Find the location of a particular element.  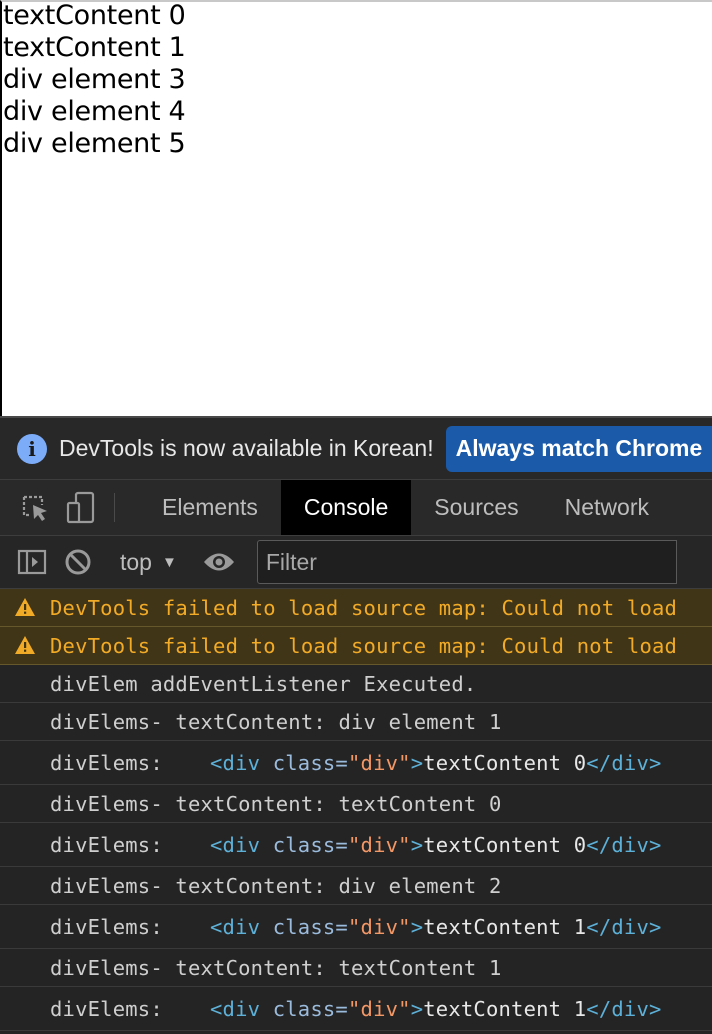

tab-divider is located at coordinates (114, 507).